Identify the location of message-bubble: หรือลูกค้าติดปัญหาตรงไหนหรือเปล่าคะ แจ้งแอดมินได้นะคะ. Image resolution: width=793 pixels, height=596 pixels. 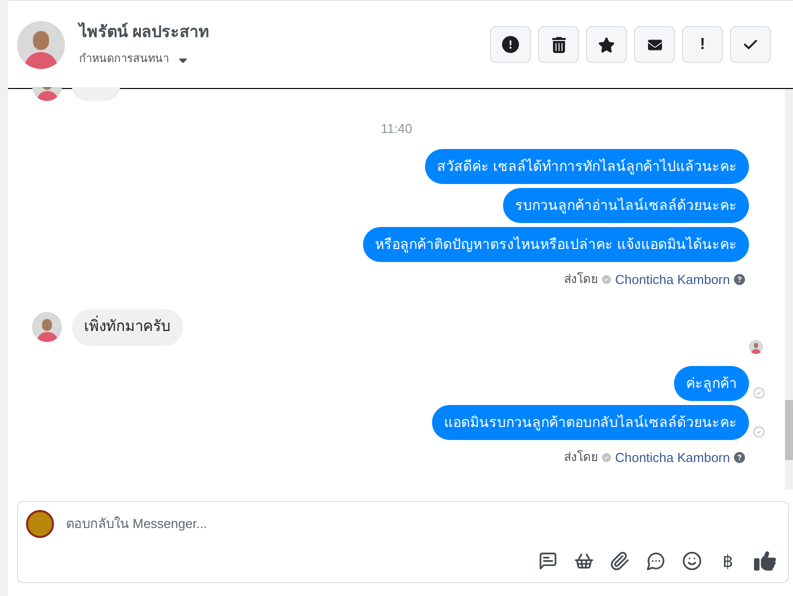
(556, 244).